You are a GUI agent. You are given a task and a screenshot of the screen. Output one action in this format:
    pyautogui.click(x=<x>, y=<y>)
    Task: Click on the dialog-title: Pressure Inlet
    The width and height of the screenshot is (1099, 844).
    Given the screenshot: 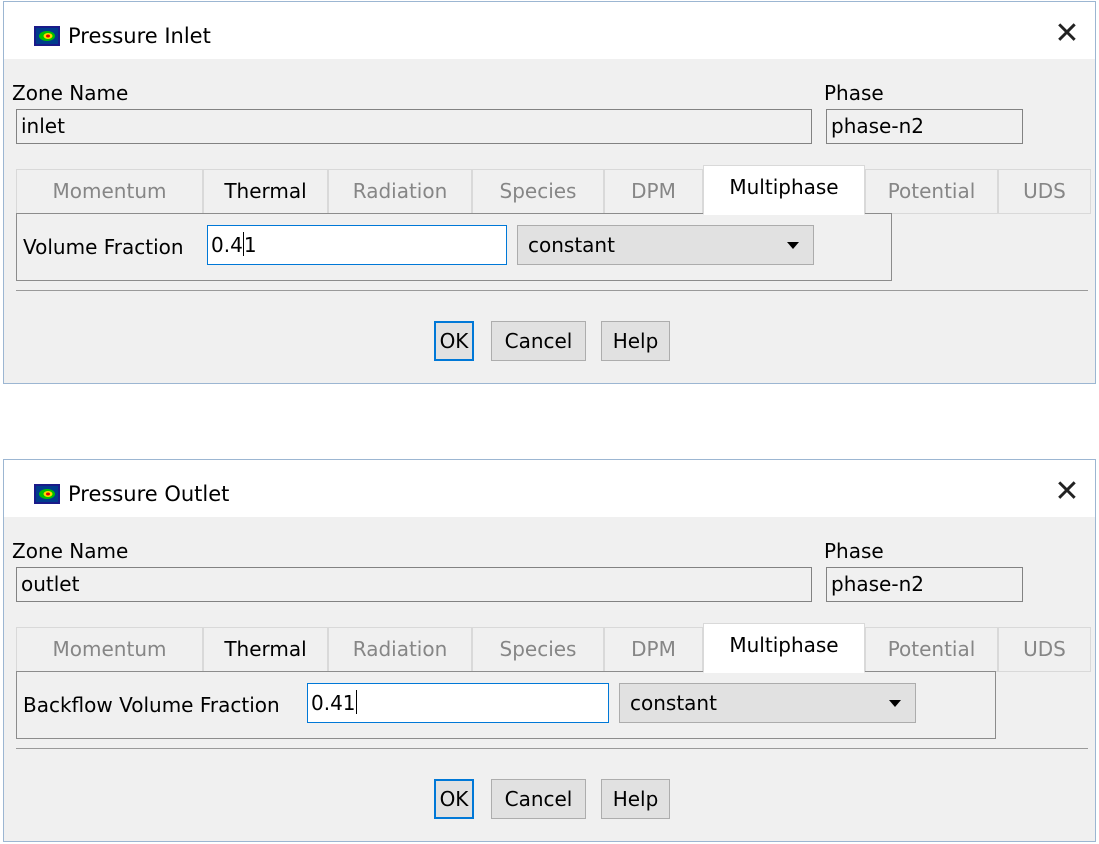 What is the action you would take?
    pyautogui.click(x=139, y=36)
    